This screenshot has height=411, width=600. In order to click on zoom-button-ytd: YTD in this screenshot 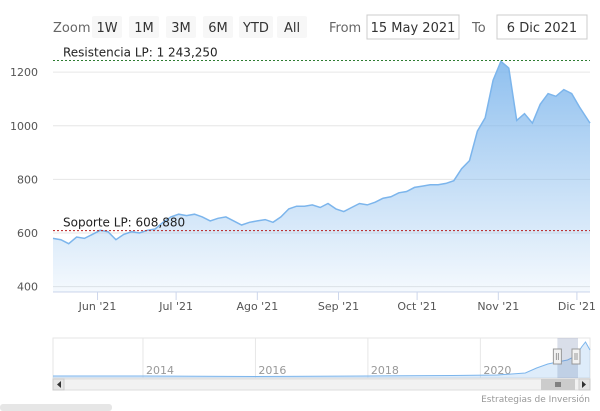, I will do `click(256, 27)`.